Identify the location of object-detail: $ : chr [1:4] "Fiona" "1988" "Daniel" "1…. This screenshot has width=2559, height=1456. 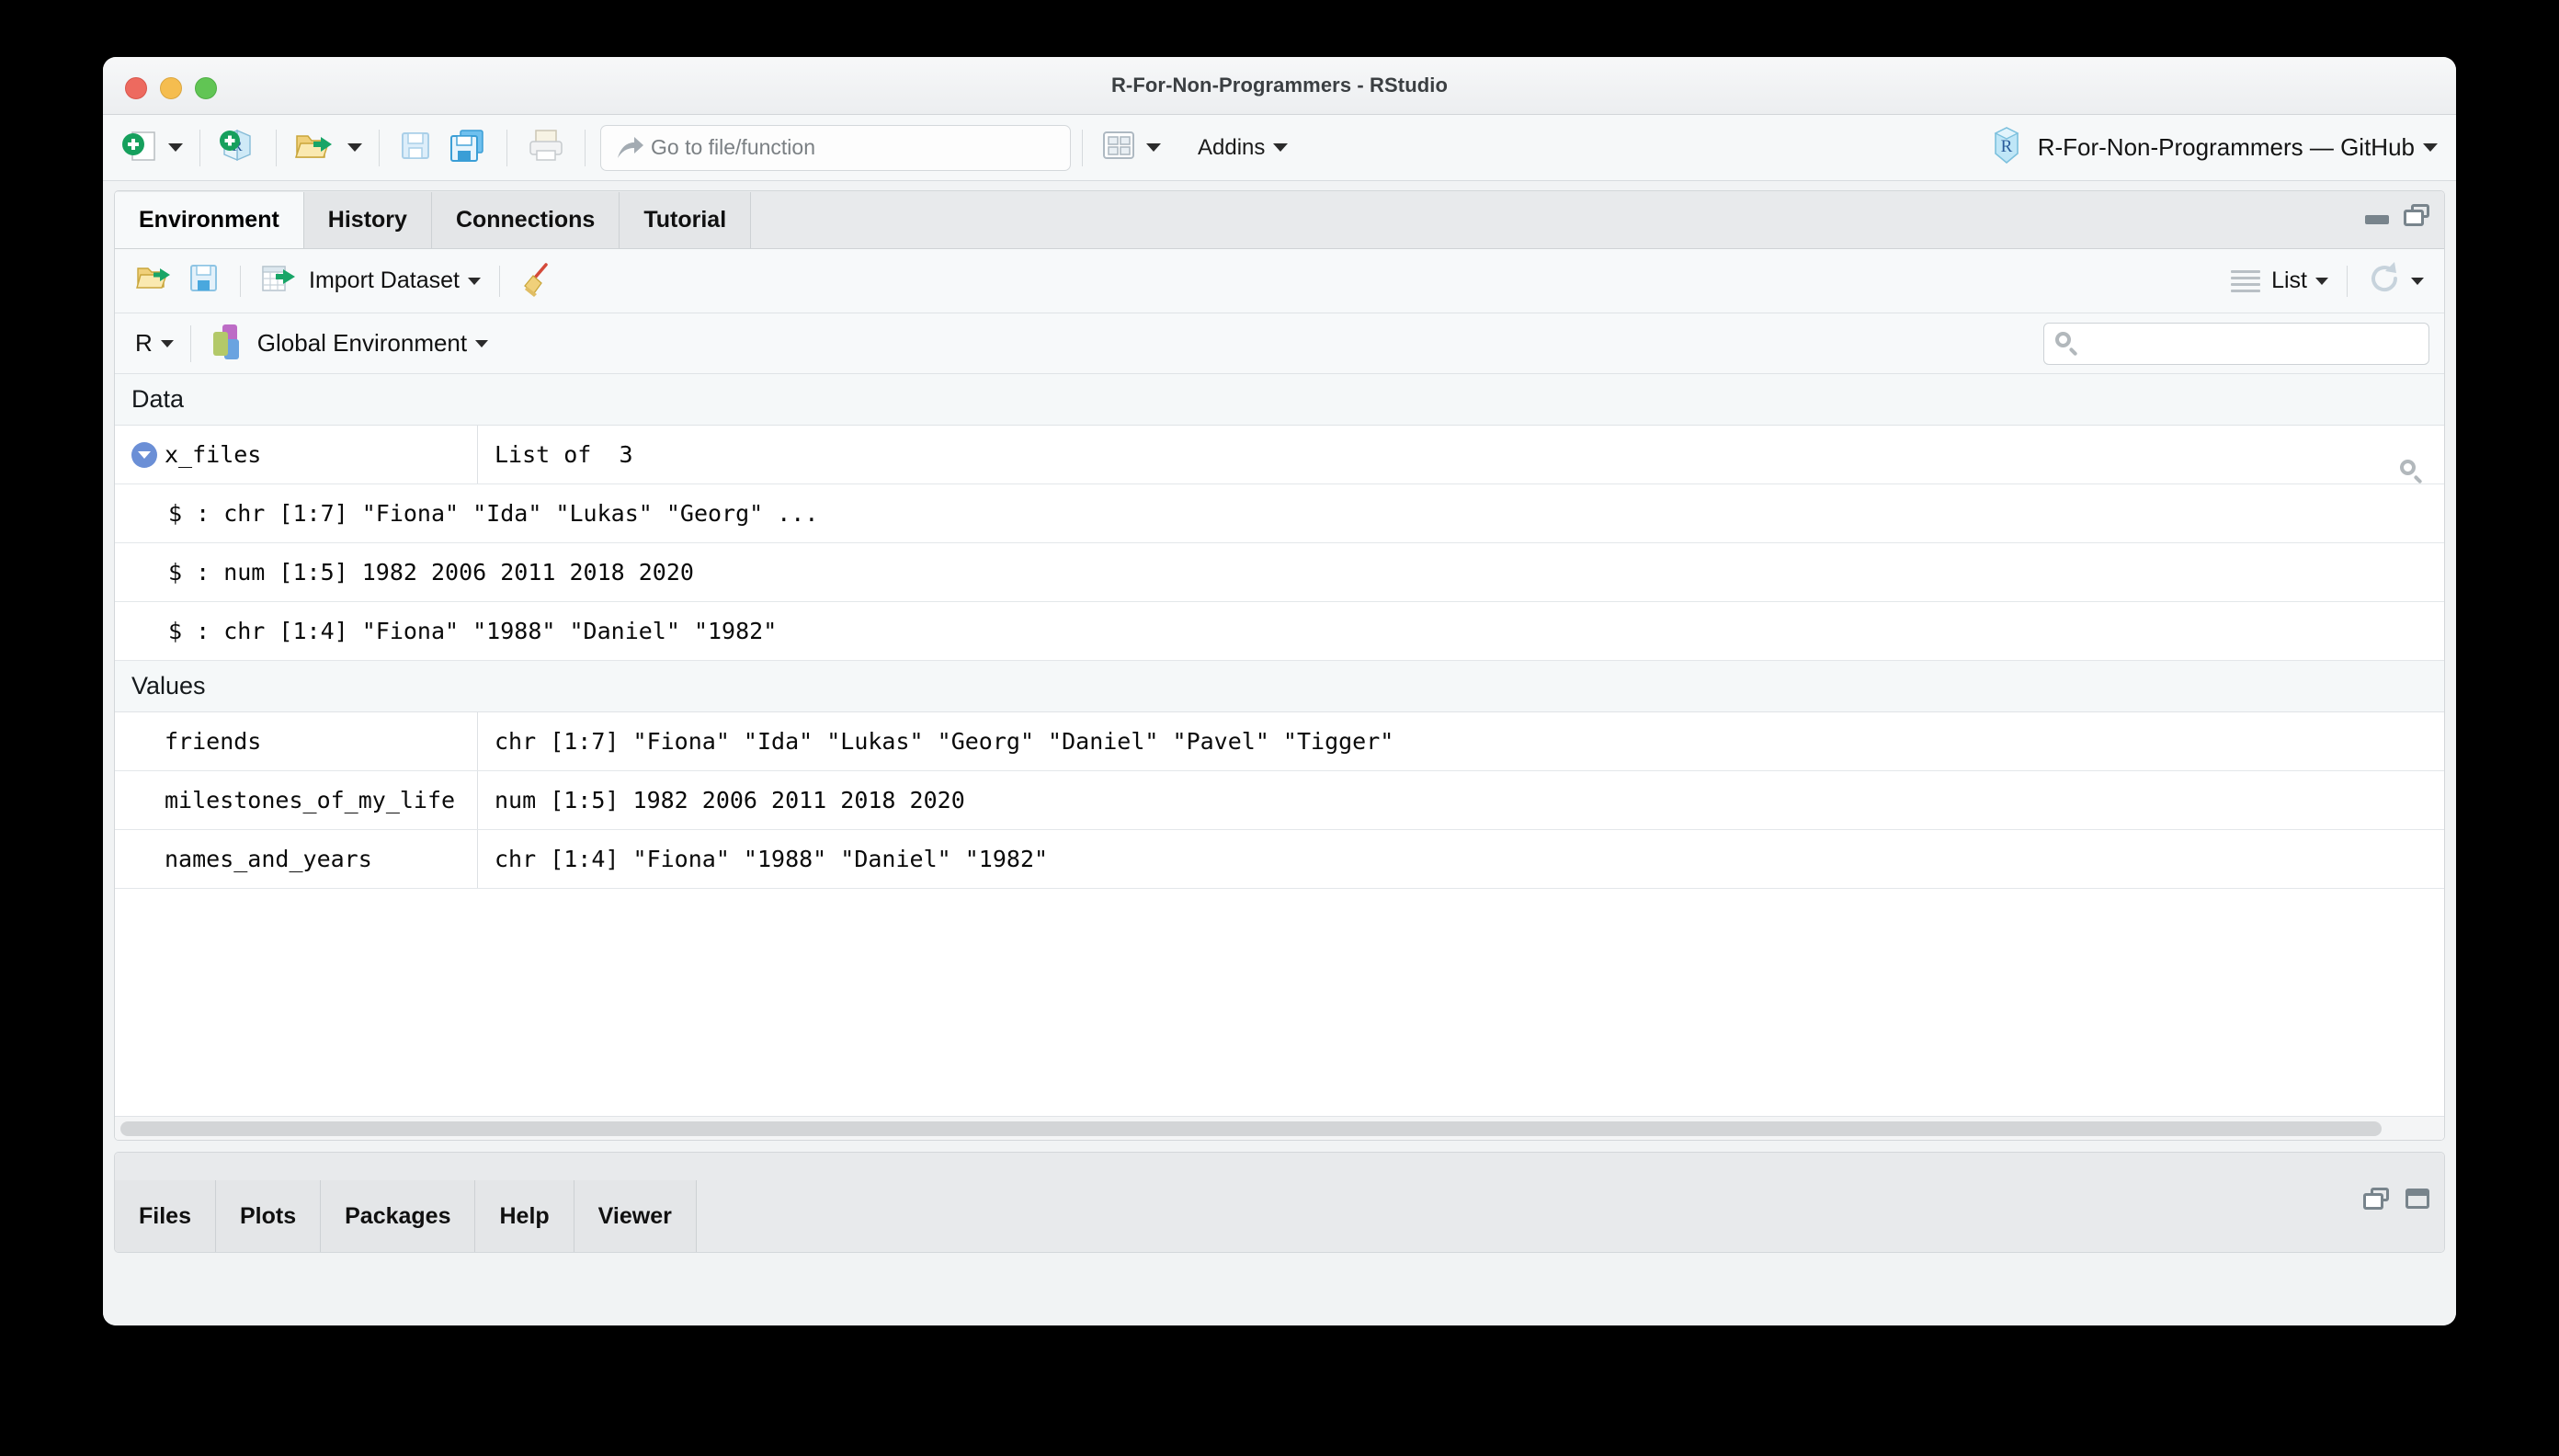
(473, 631).